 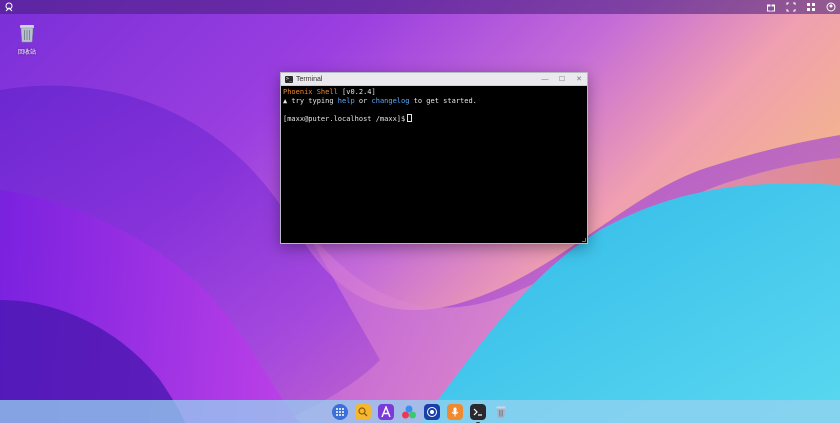 I want to click on text-editor-icon, so click(x=385, y=411).